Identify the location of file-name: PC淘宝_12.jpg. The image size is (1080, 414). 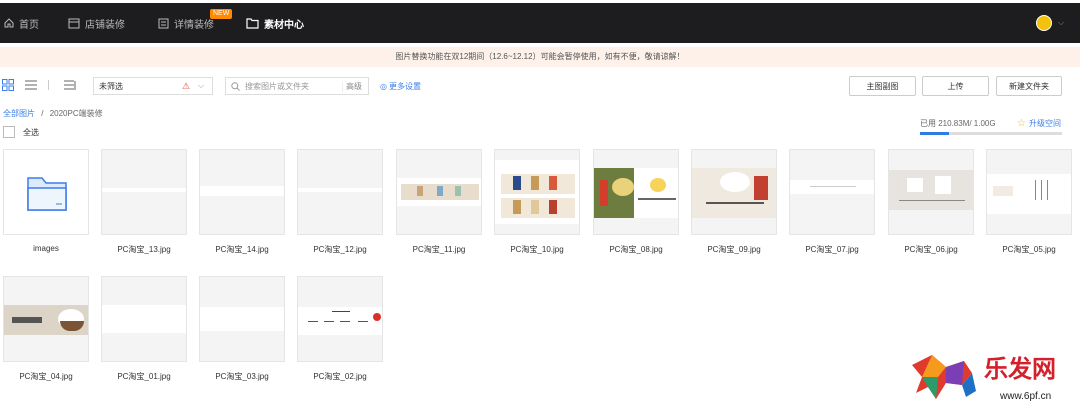
(340, 249).